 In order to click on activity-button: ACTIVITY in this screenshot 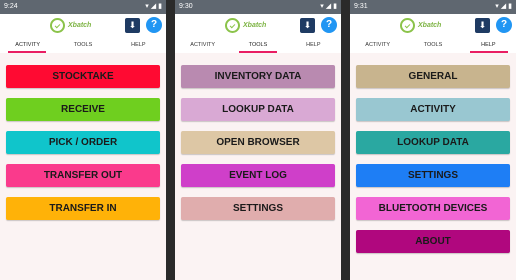, I will do `click(433, 109)`.